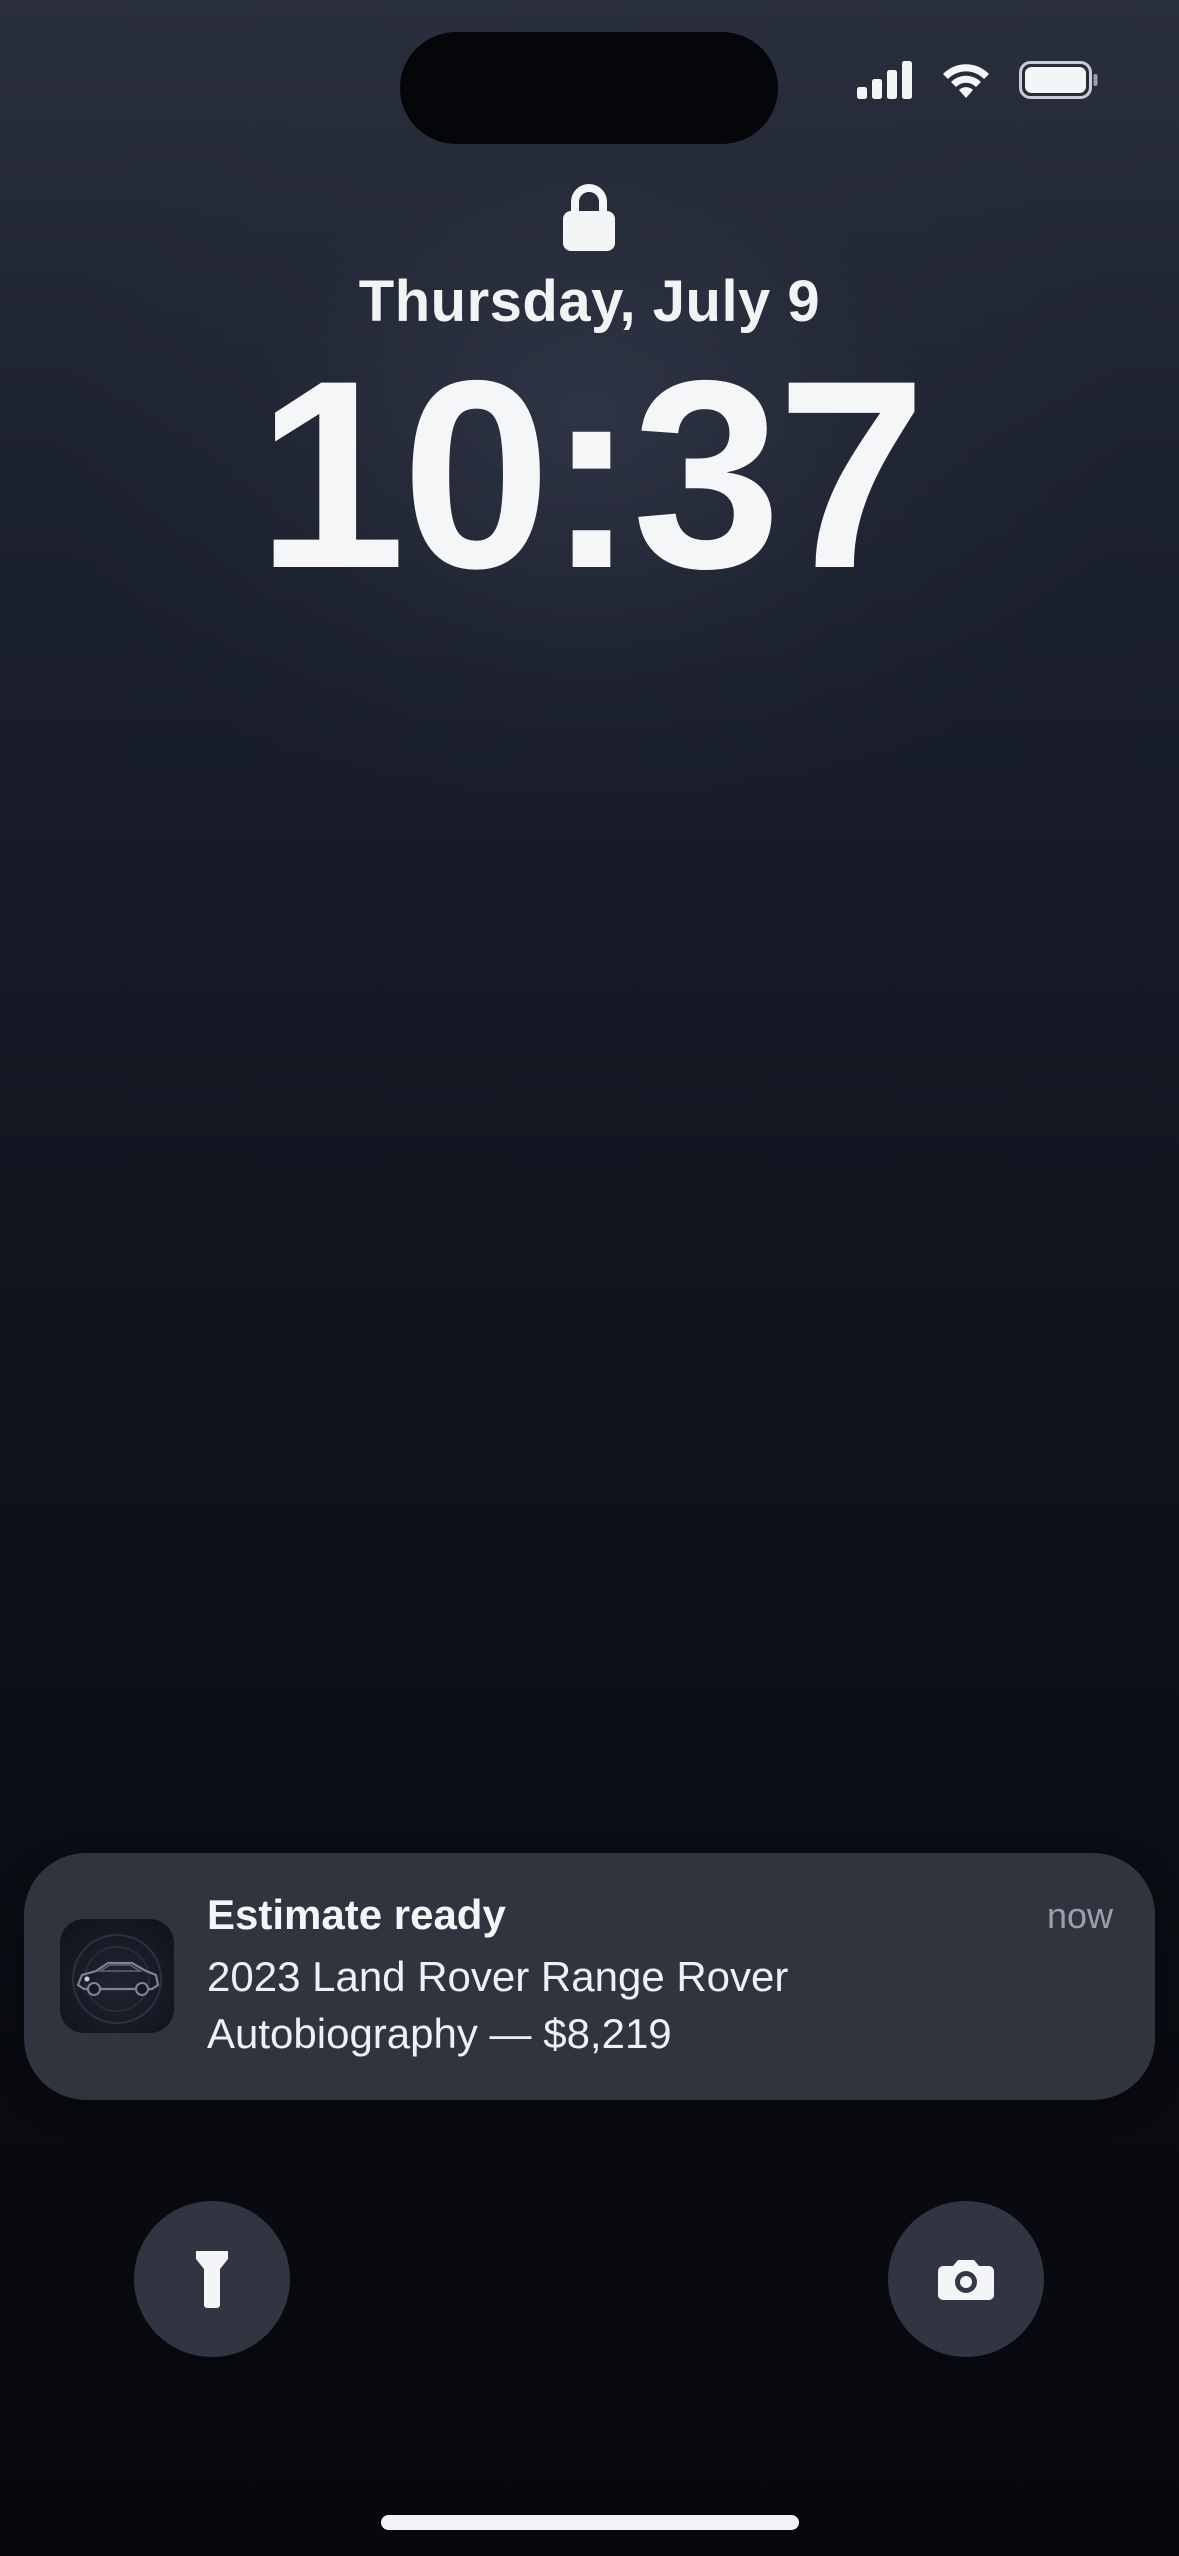 This screenshot has width=1179, height=2556. What do you see at coordinates (589, 88) in the screenshot?
I see `dynamic-island` at bounding box center [589, 88].